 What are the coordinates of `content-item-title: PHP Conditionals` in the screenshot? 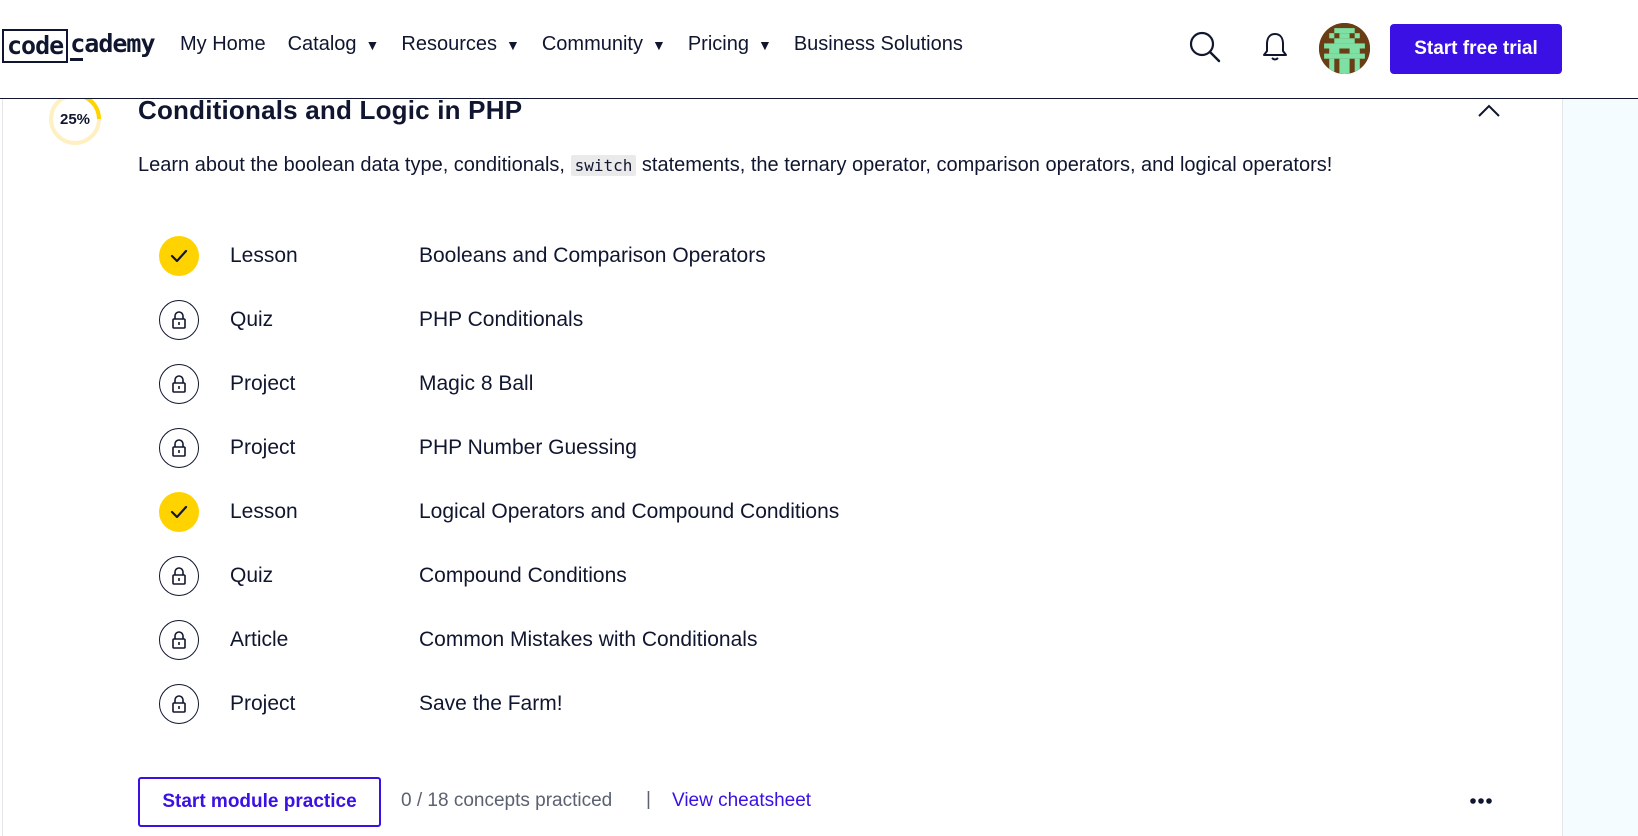 It's located at (501, 320).